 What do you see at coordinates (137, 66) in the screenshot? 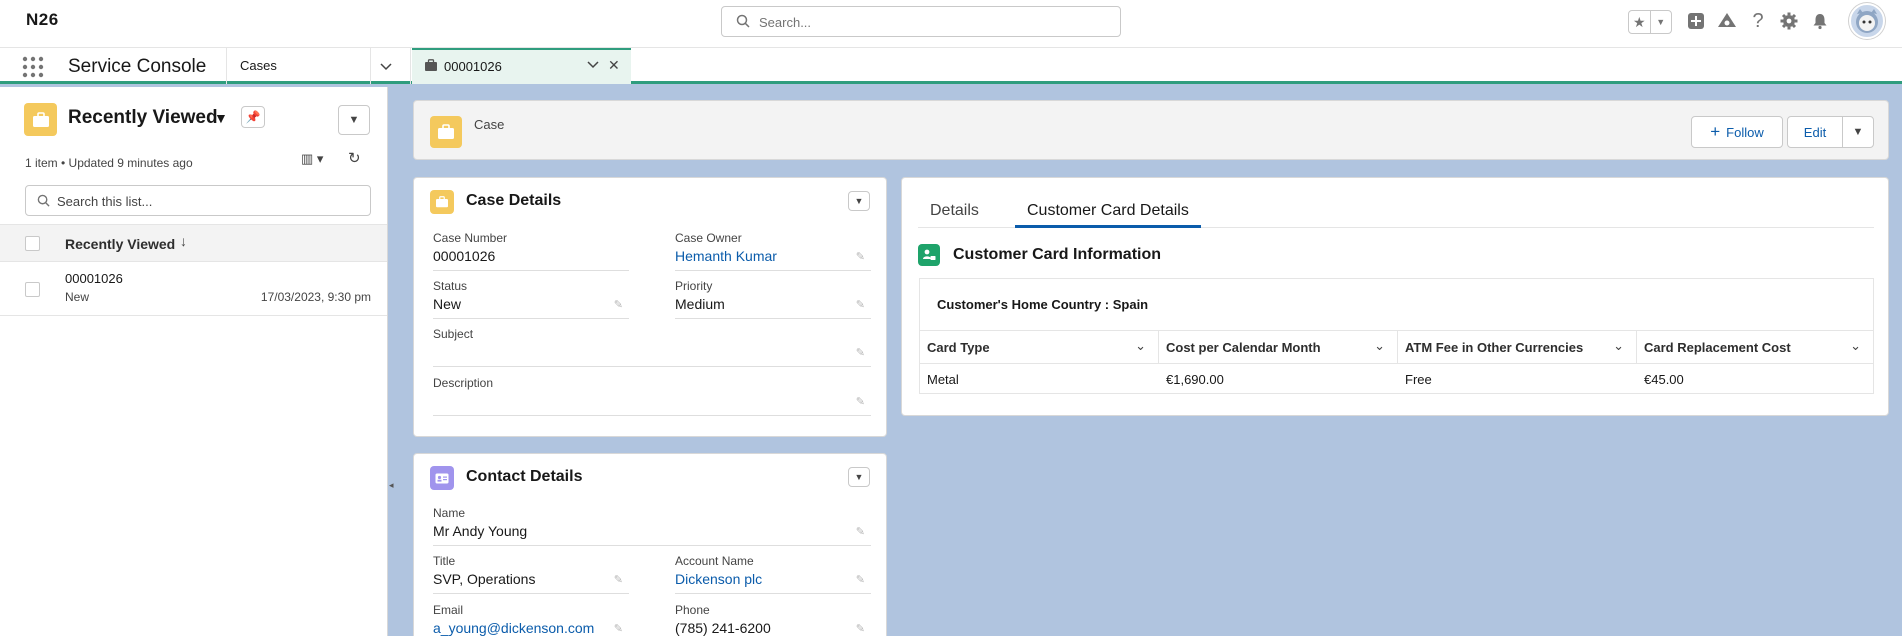
I see `app-name: Service Console` at bounding box center [137, 66].